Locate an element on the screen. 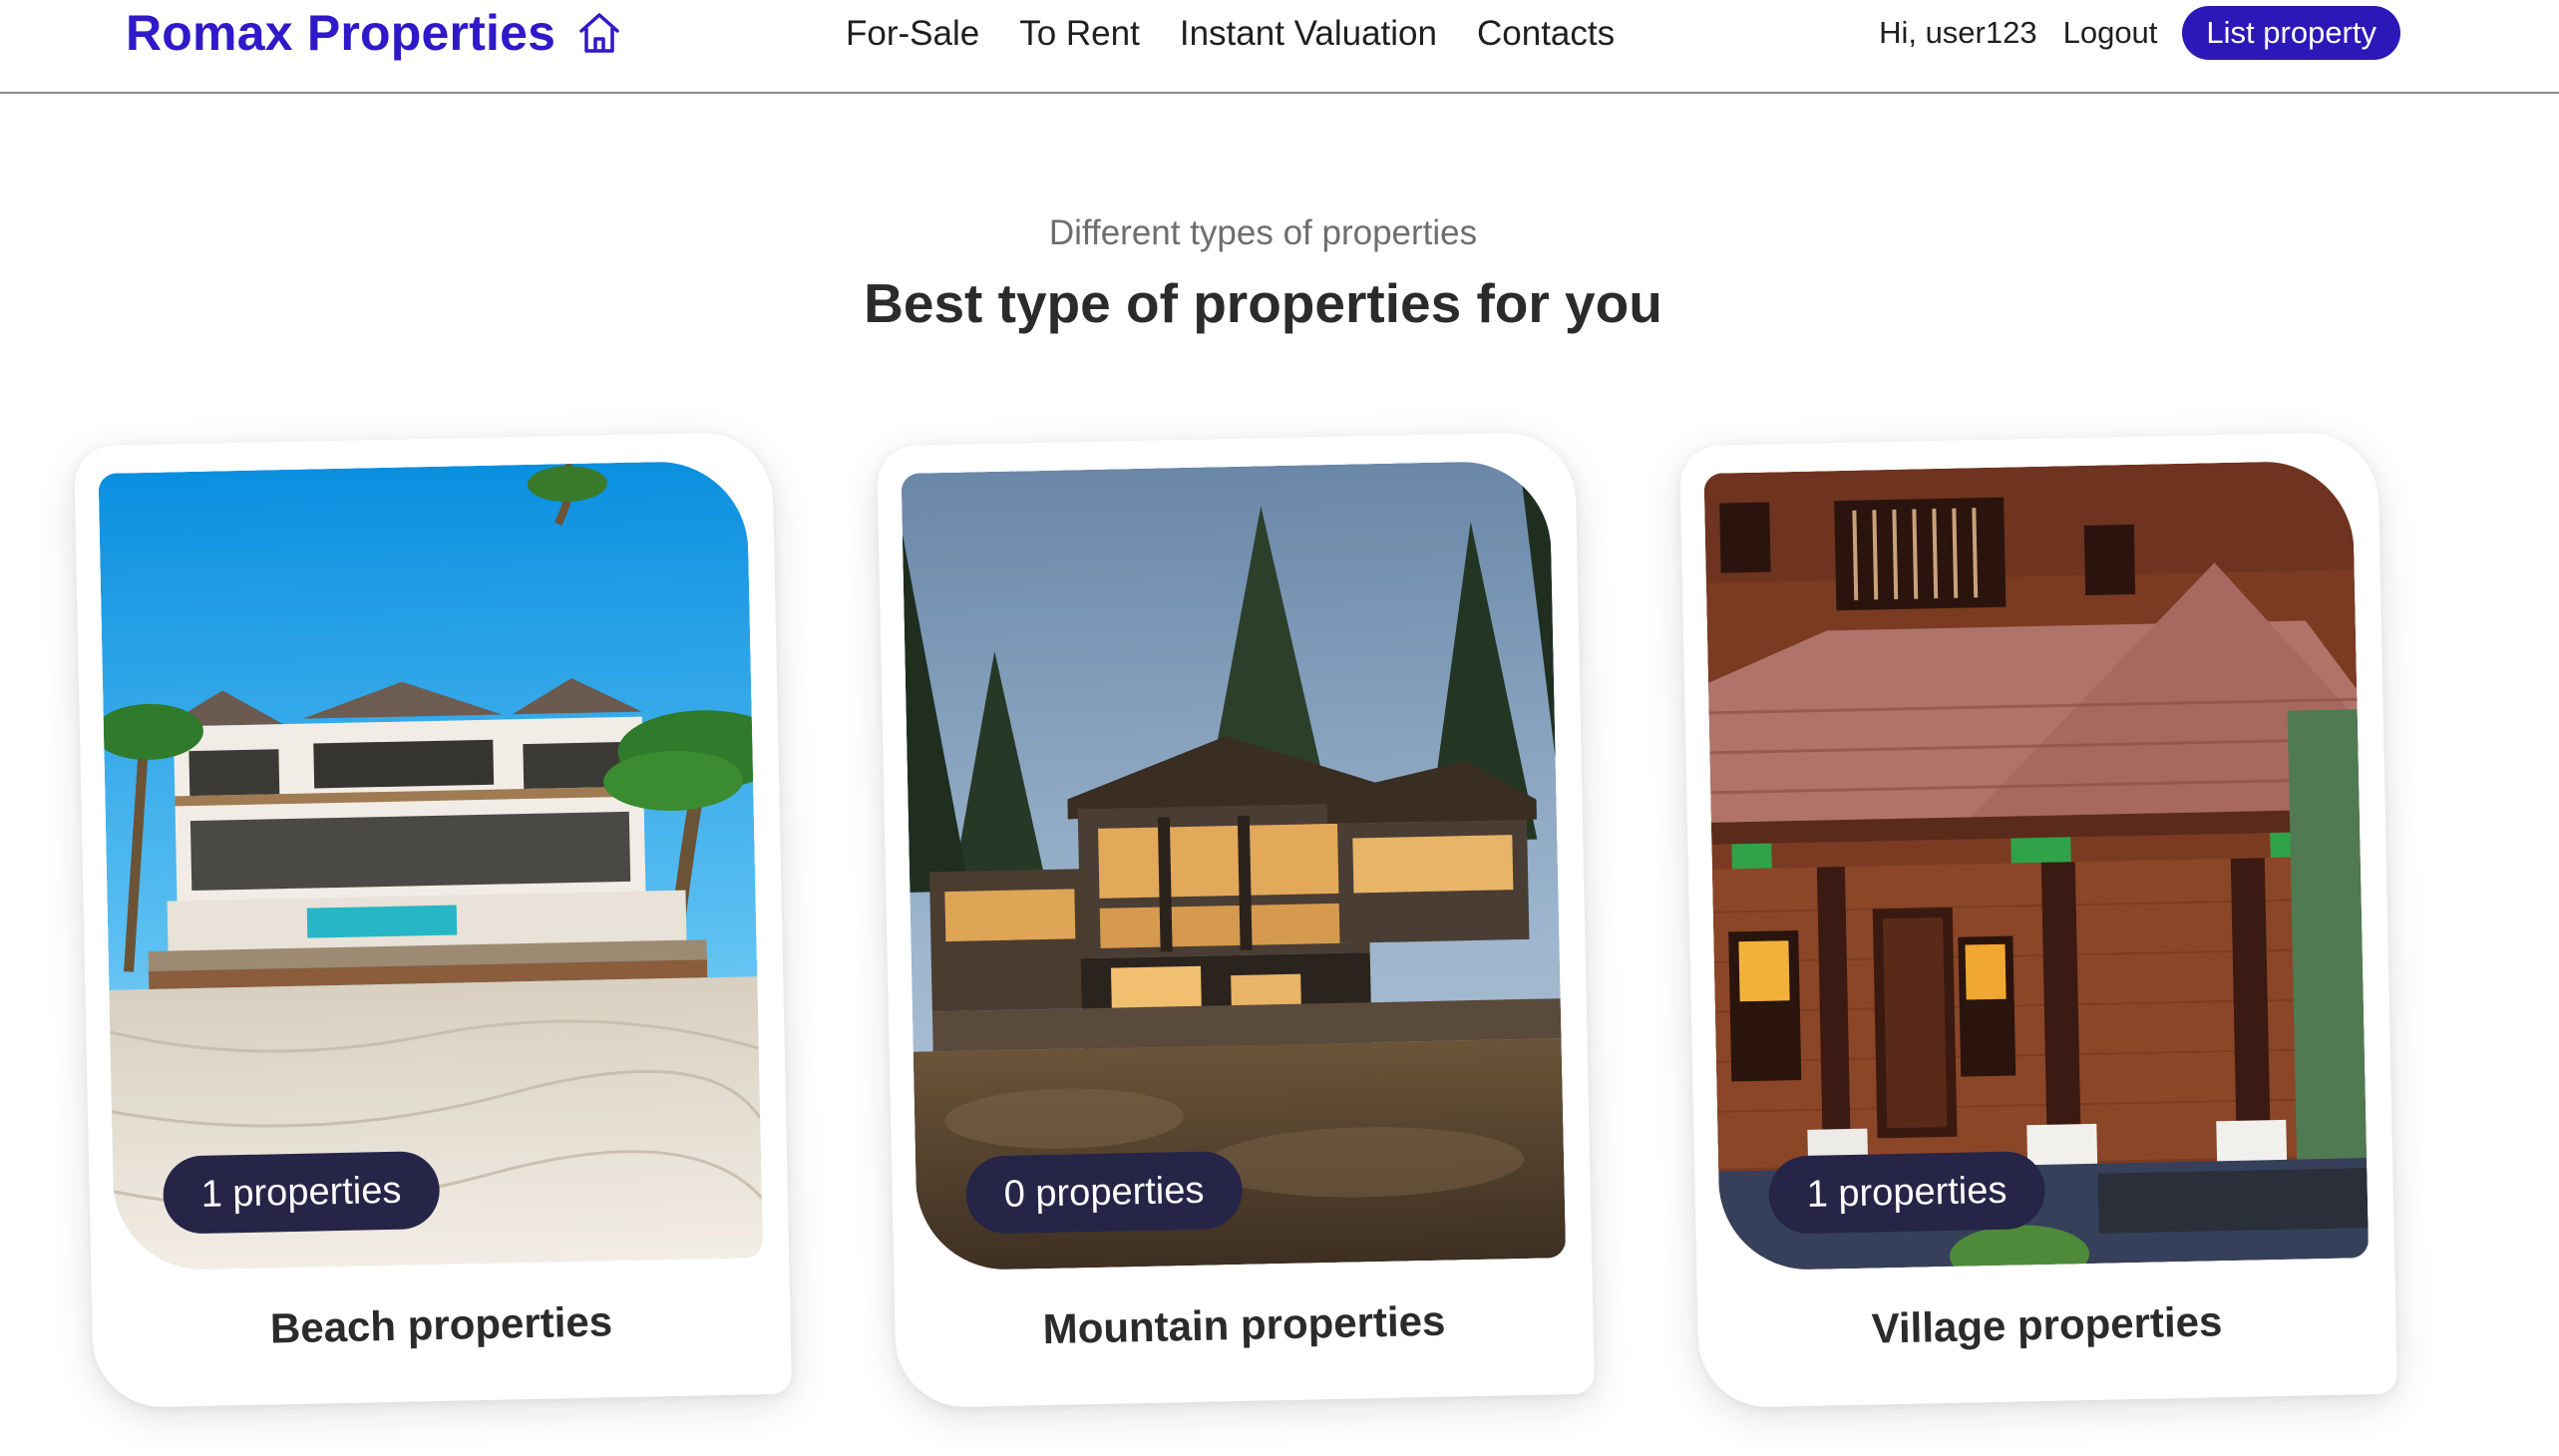 The image size is (2559, 1456). nav-link-instant-valuation: Instant Valuation is located at coordinates (1308, 34).